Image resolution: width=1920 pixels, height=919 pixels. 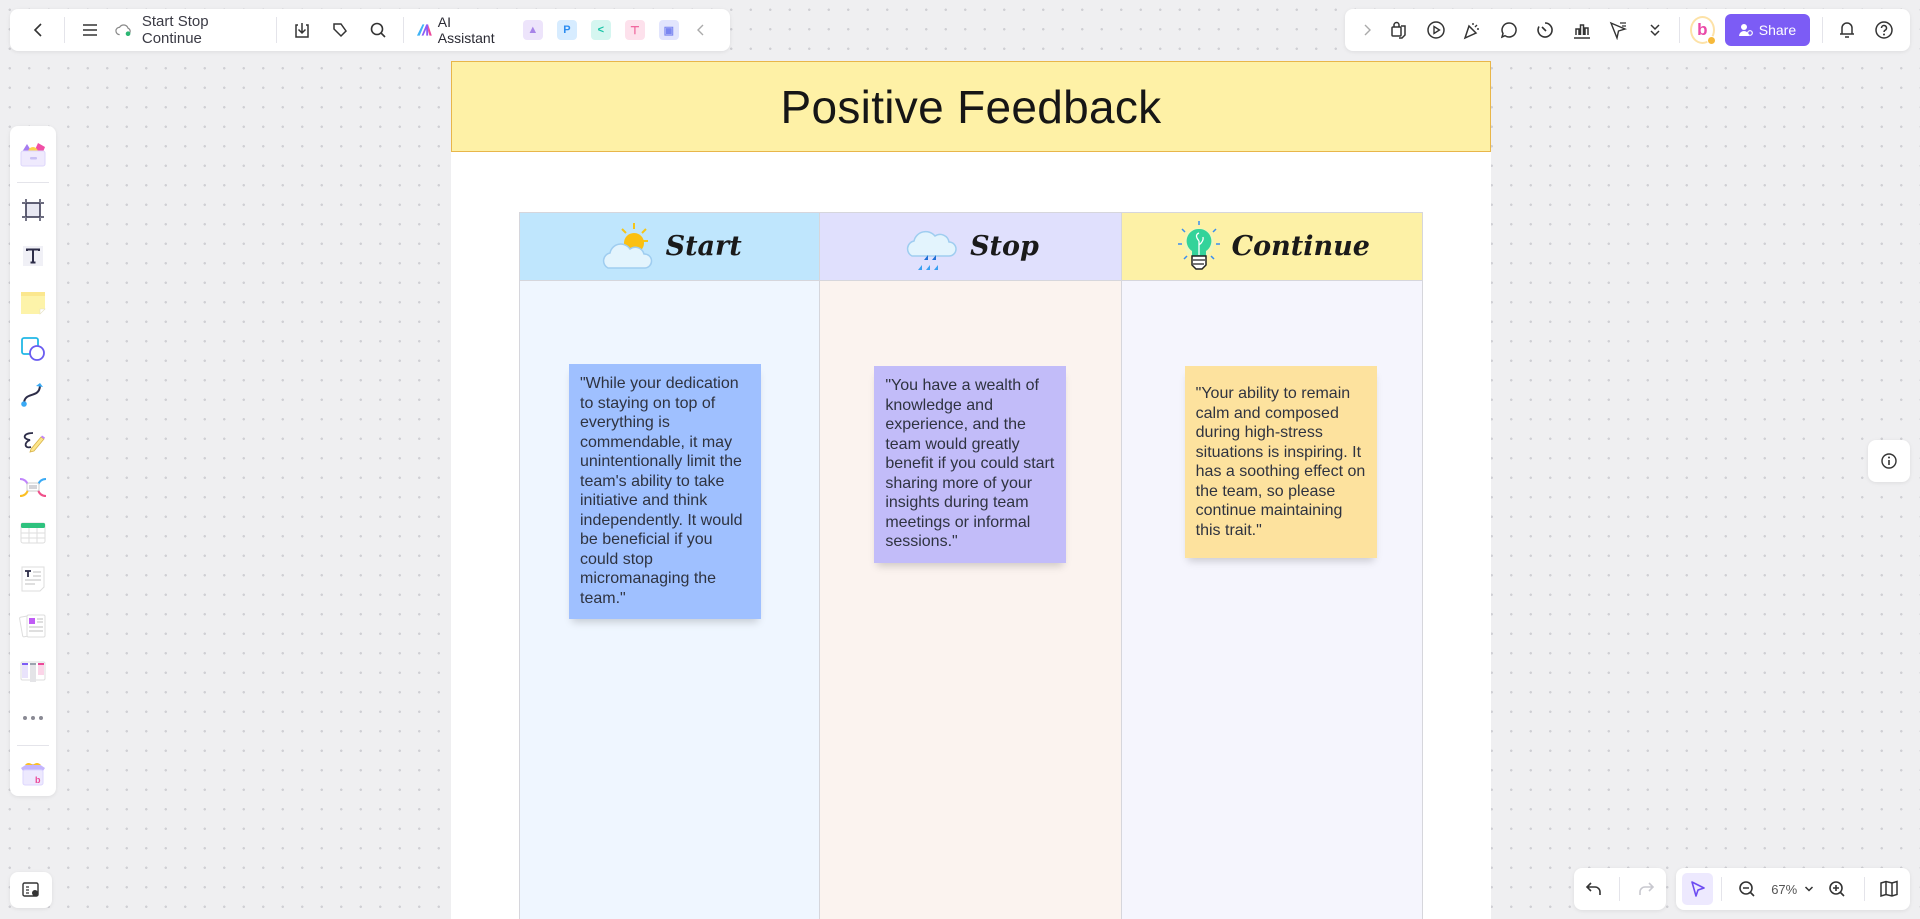 I want to click on minimap-button, so click(x=1889, y=889).